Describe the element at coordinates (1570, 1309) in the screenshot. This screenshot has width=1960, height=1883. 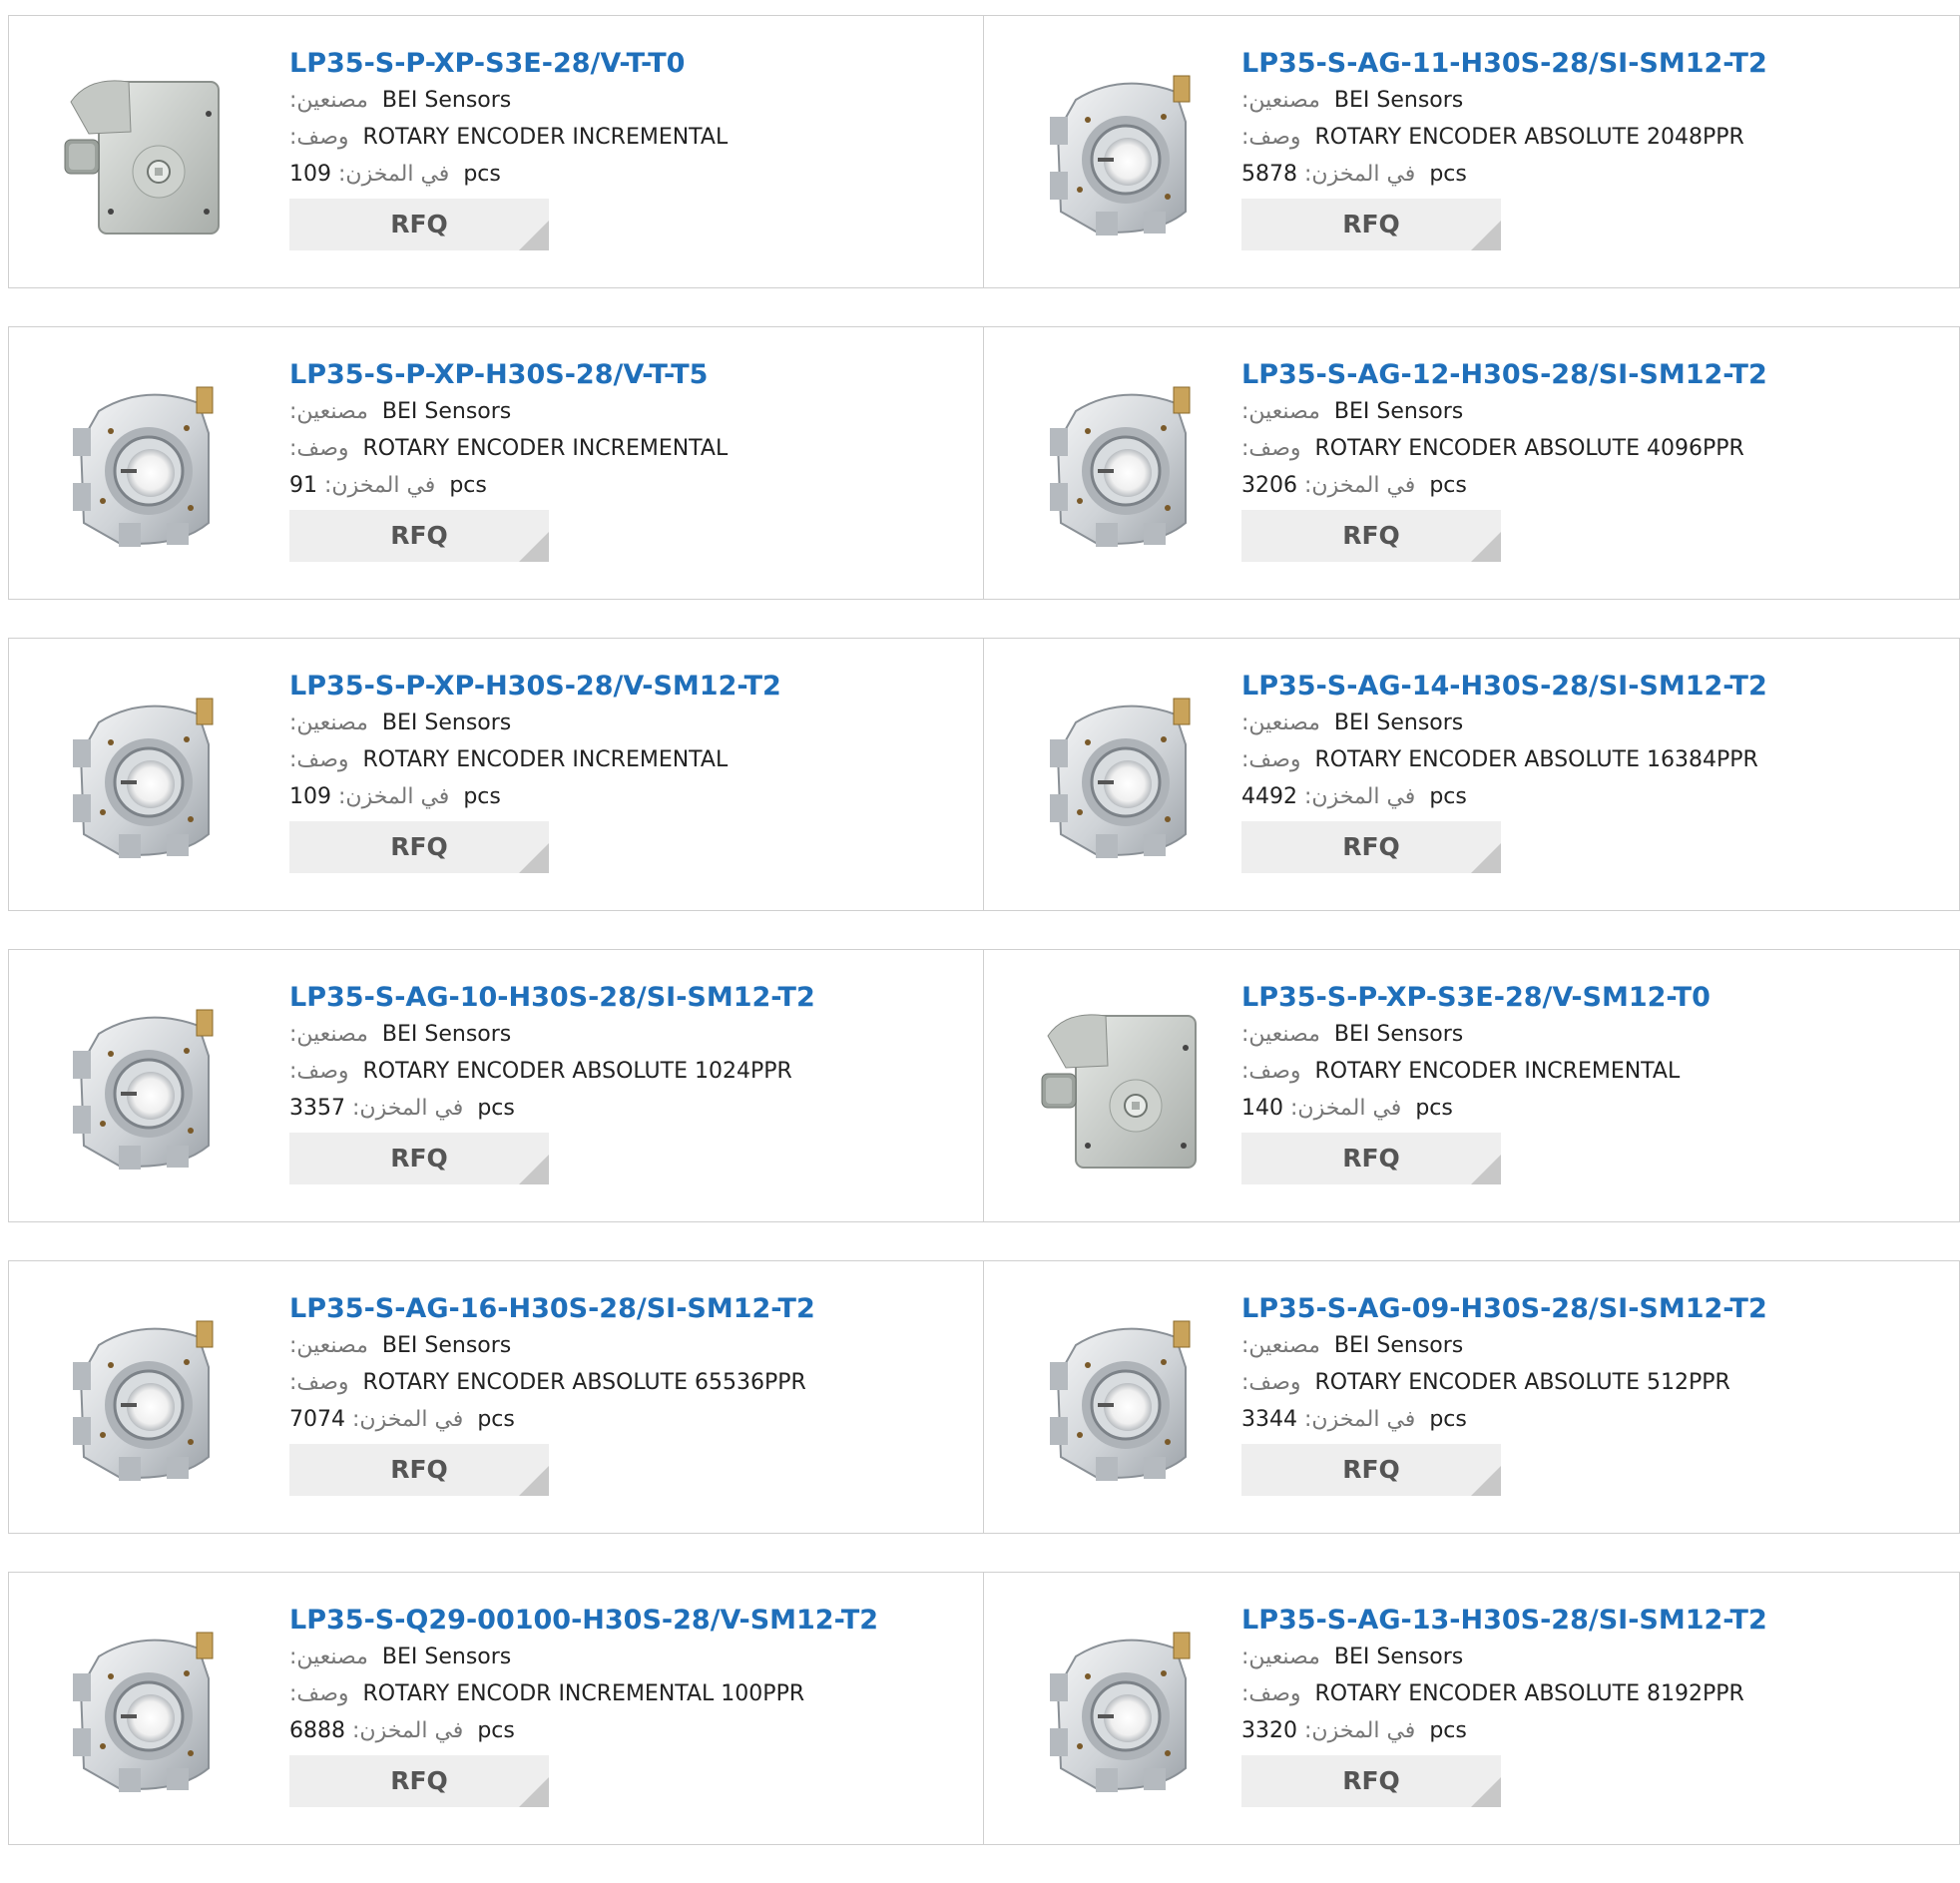
I see `product-title-link: LP35-S-AG-09-H30S-28/SI-SM12-T2` at that location.